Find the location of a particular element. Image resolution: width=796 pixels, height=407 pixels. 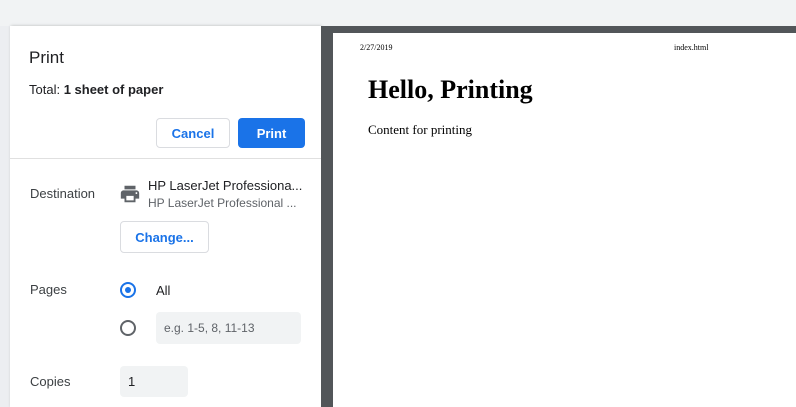

header-divider is located at coordinates (165, 158).